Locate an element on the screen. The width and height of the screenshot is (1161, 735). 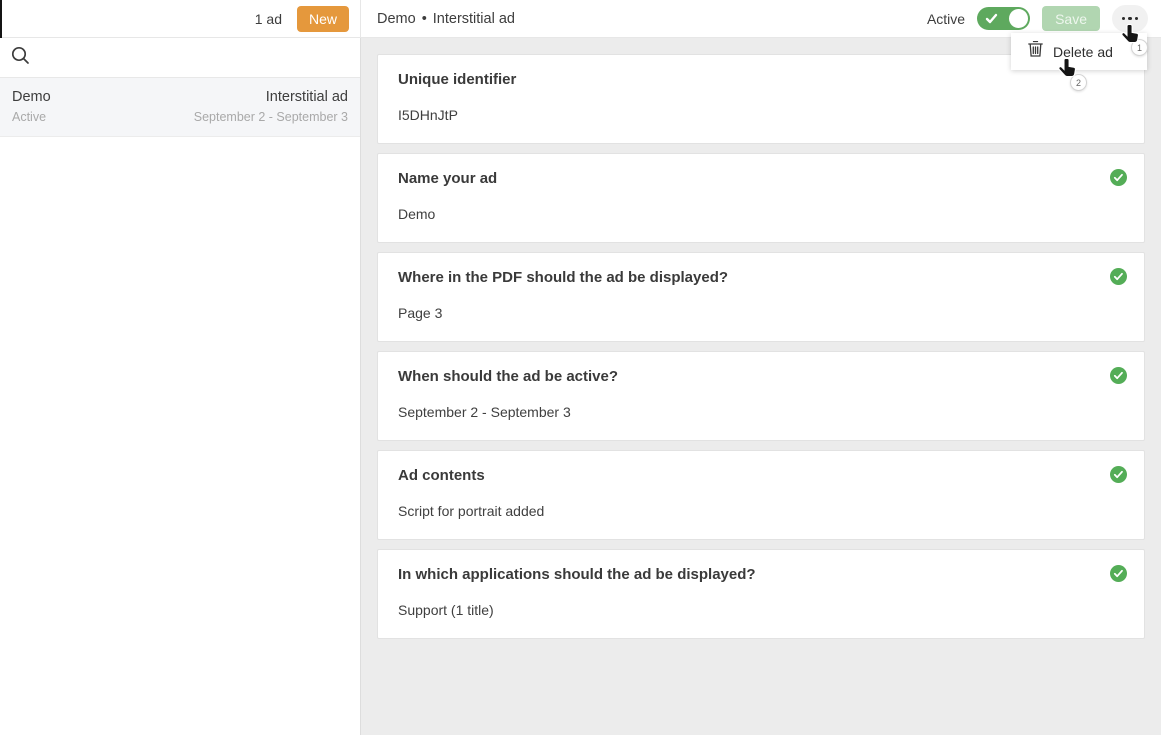
card-value: I5DHnJtP is located at coordinates (428, 115).